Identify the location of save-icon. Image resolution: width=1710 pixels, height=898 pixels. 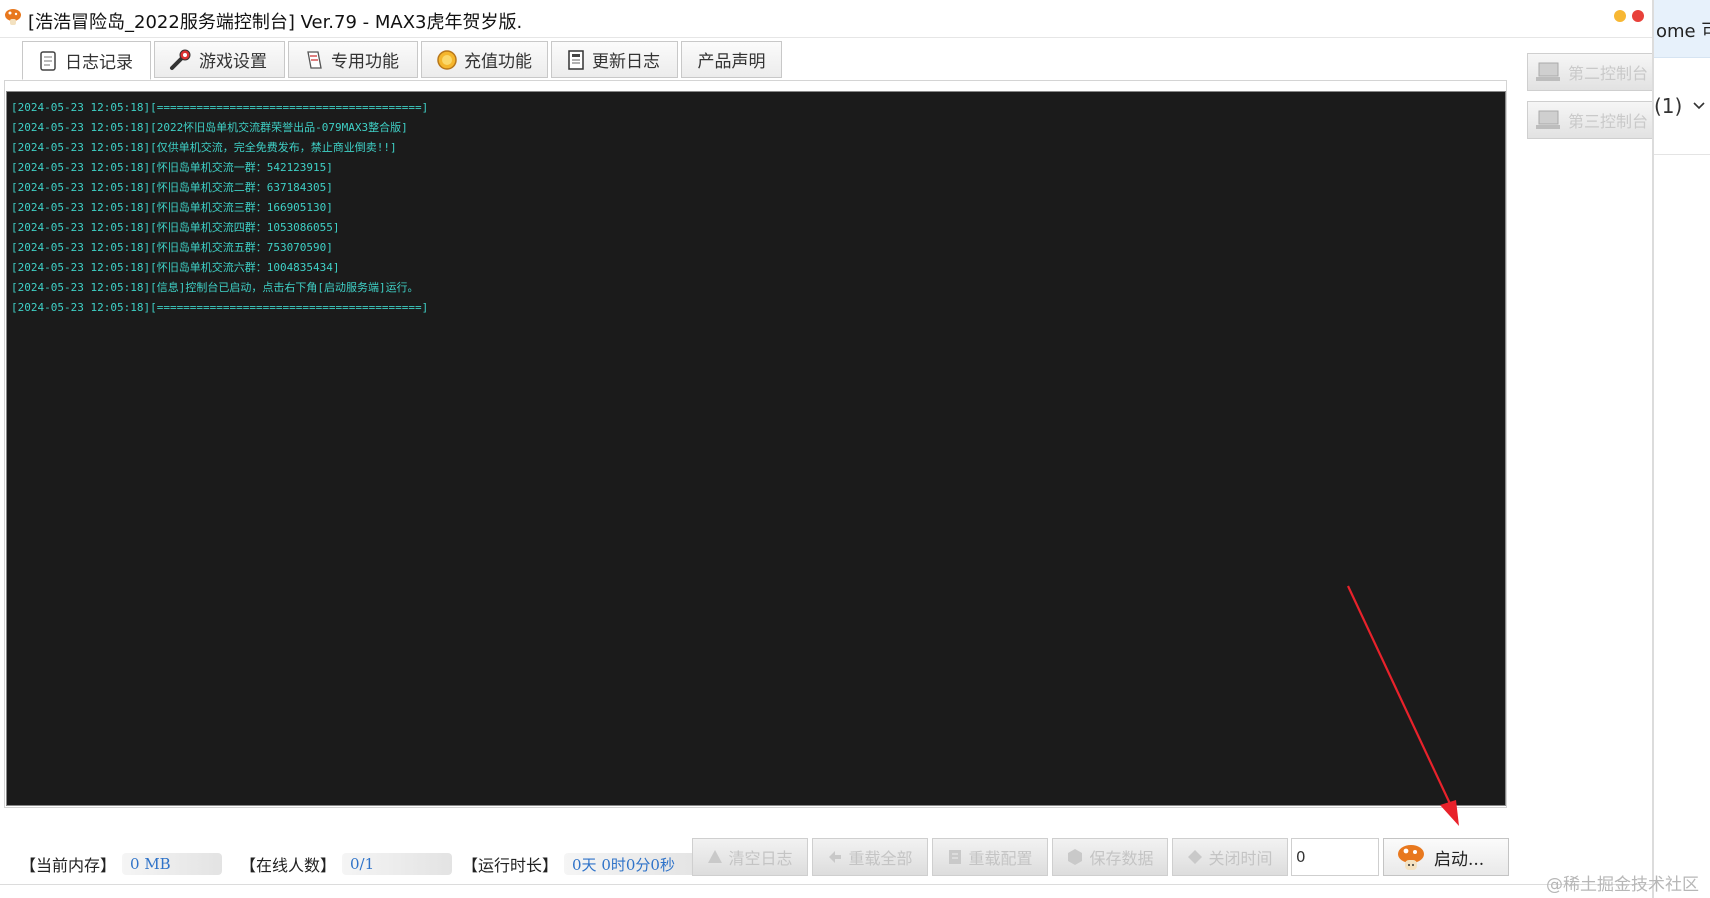
(1075, 857).